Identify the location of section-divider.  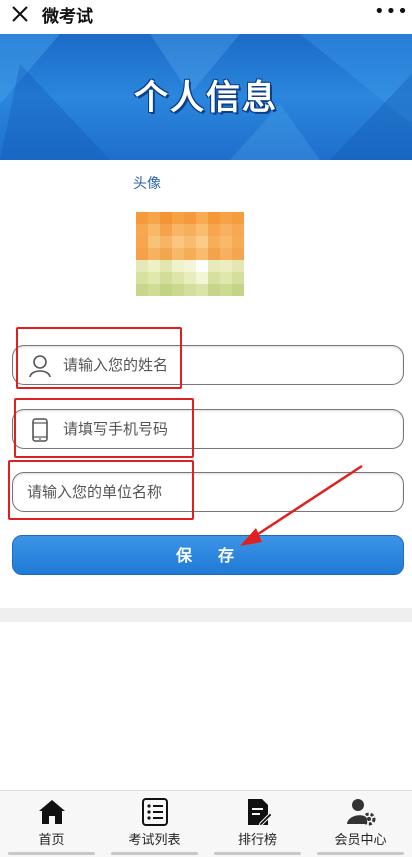
(206, 615).